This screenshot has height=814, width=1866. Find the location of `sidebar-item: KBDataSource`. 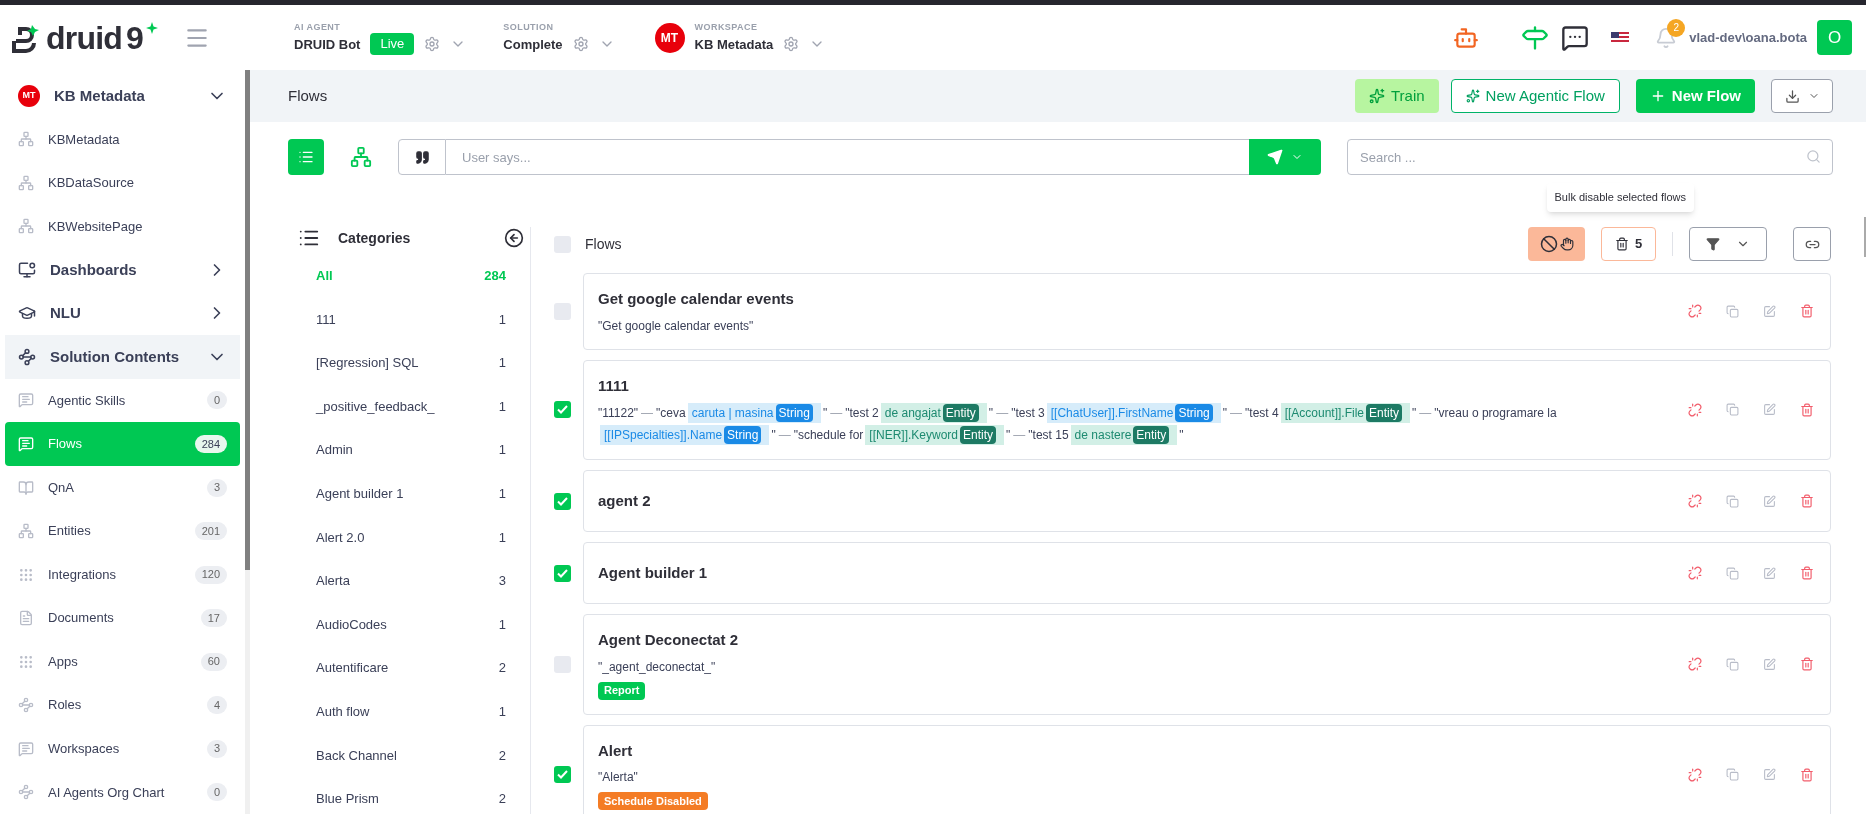

sidebar-item: KBDataSource is located at coordinates (122, 183).